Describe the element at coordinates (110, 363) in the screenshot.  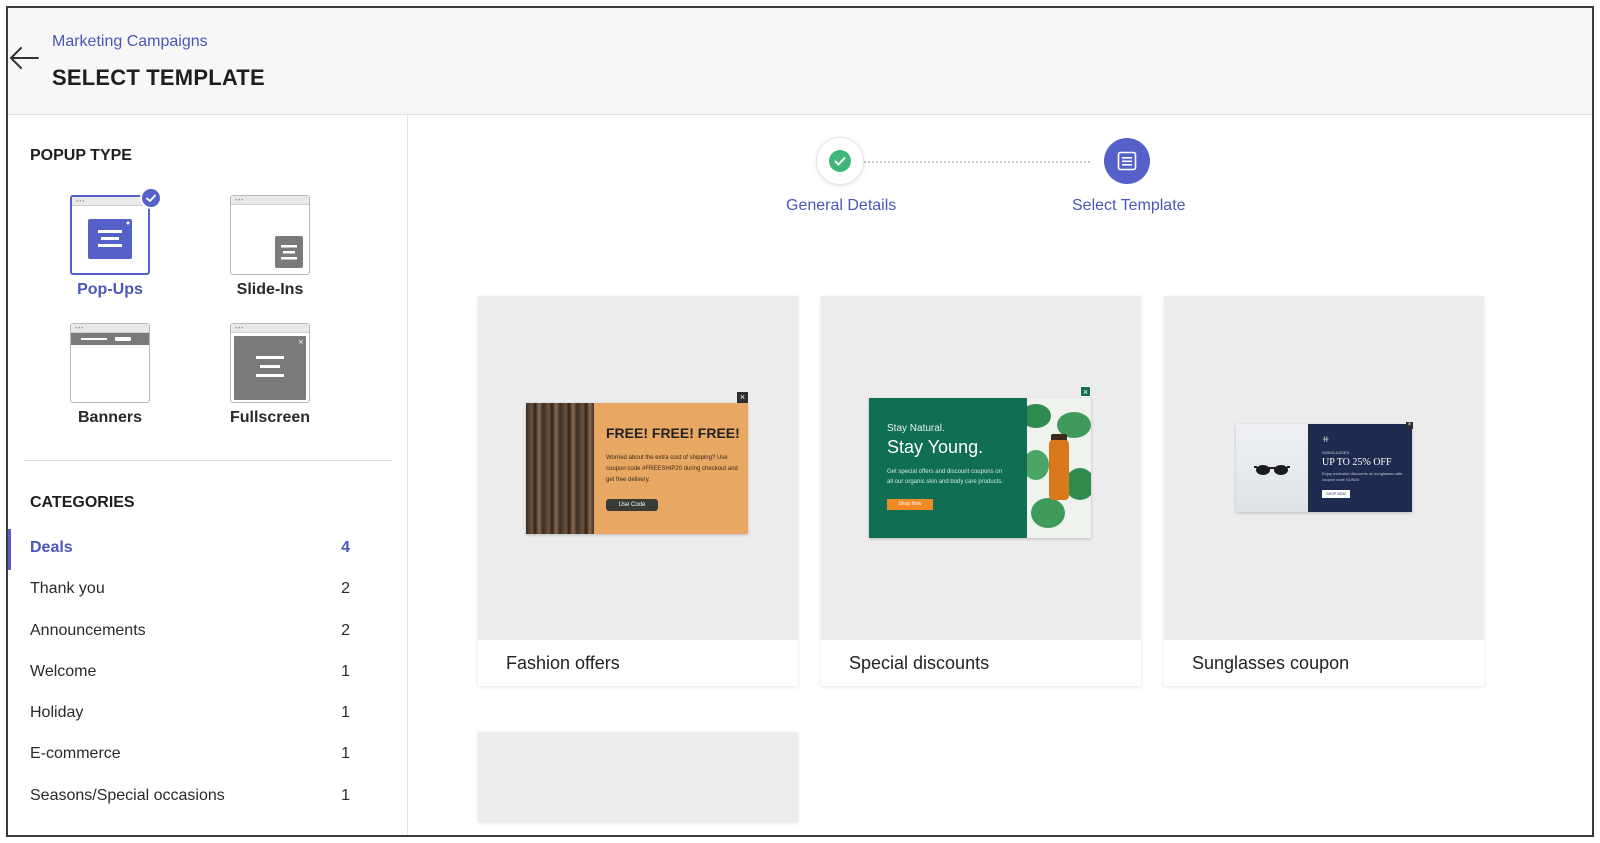
I see `banners-thumbnail: •••` at that location.